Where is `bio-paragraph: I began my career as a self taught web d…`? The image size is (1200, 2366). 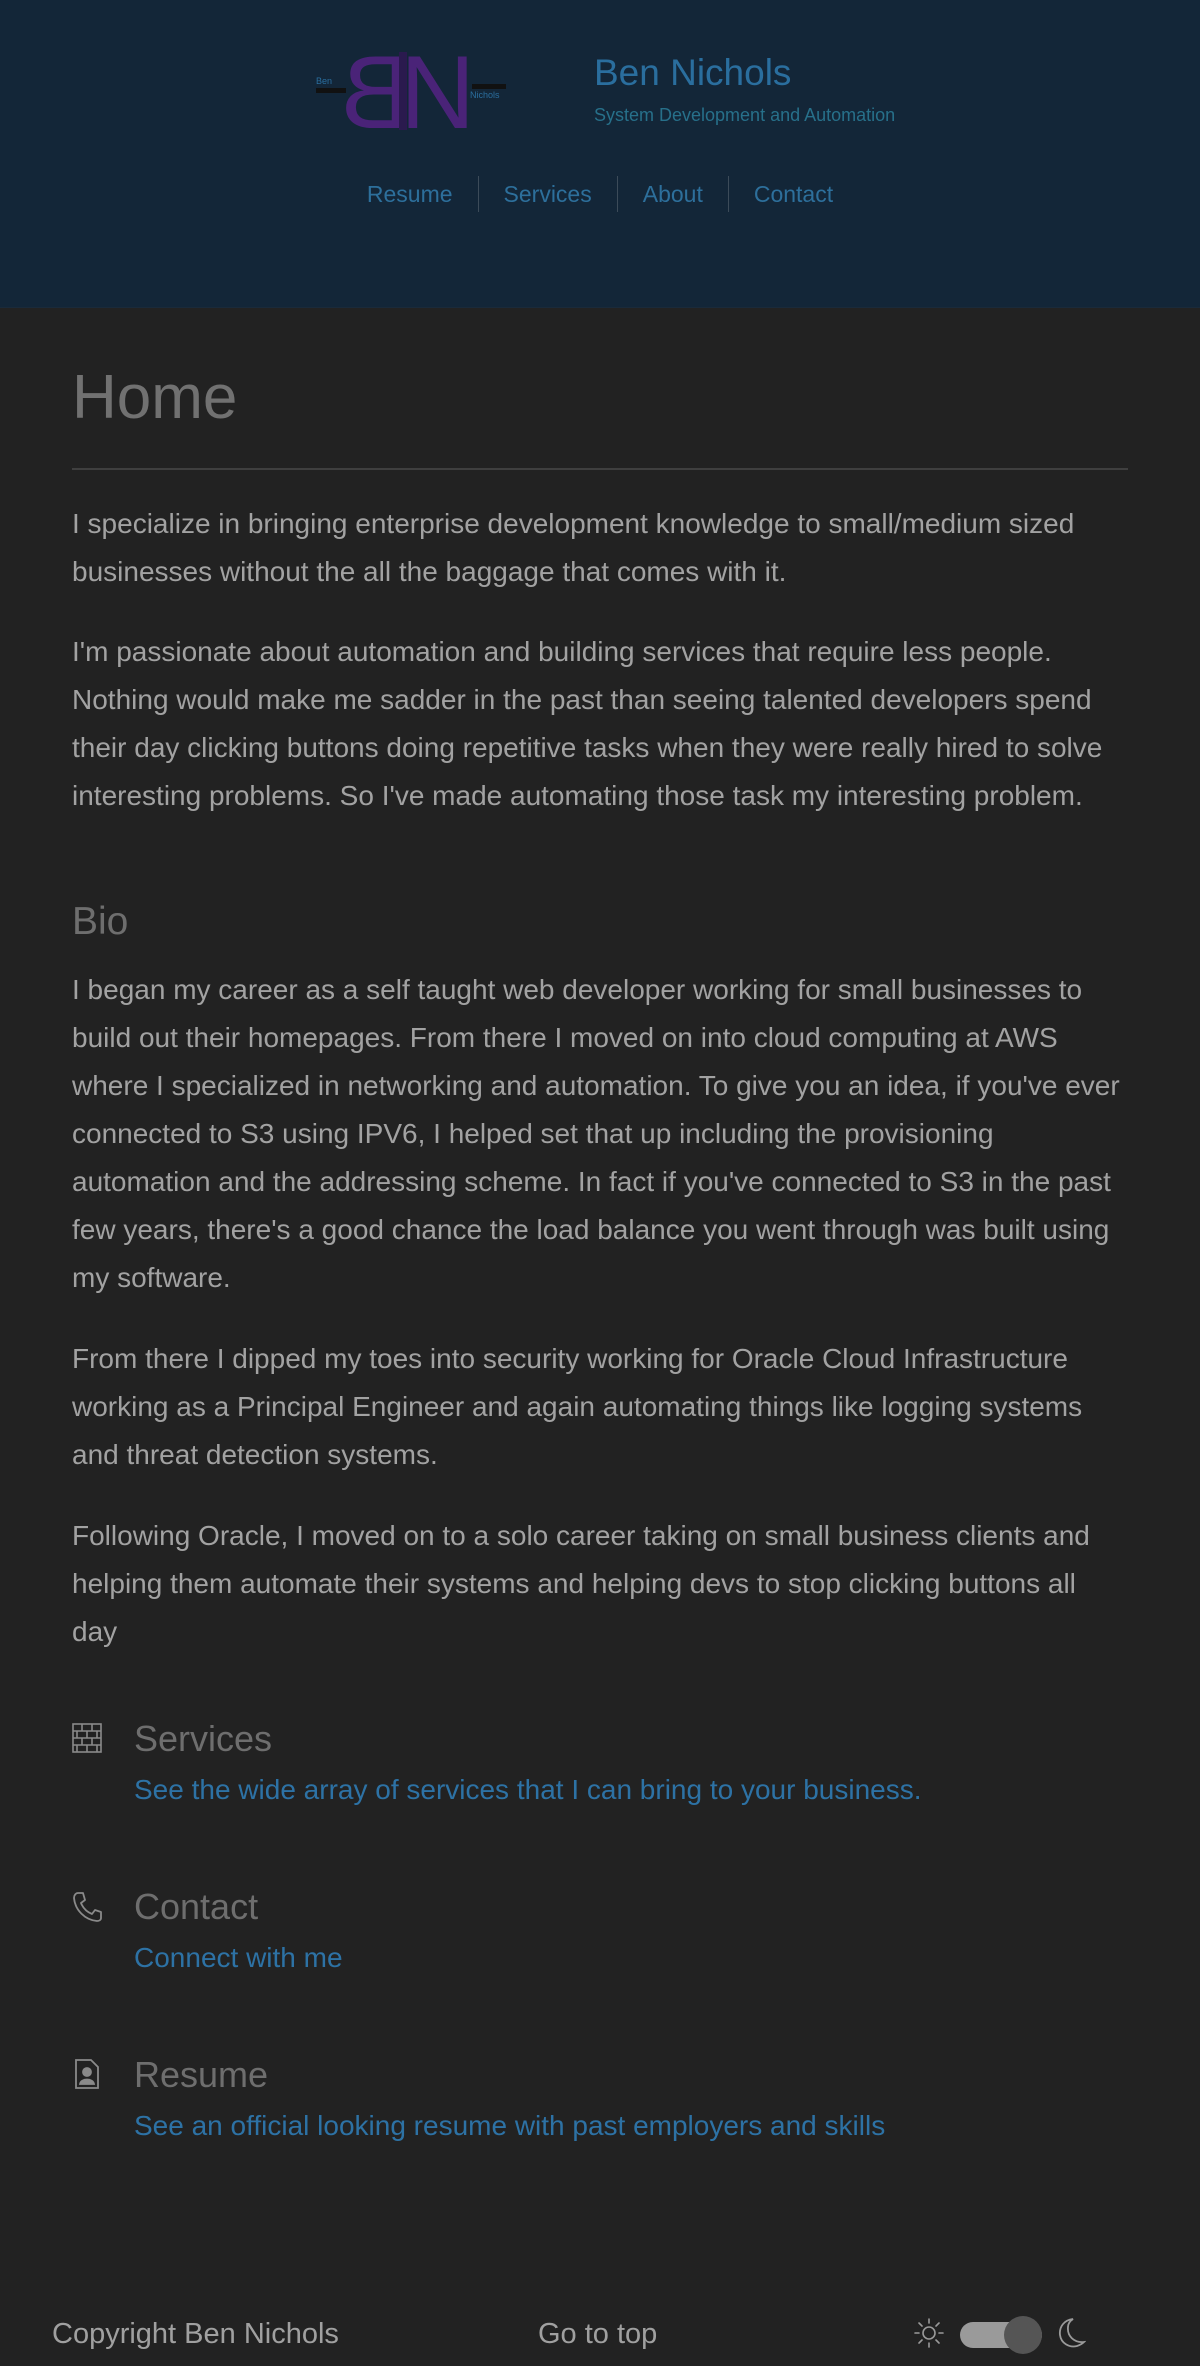
bio-paragraph: I began my career as a self taught web d… is located at coordinates (596, 1133).